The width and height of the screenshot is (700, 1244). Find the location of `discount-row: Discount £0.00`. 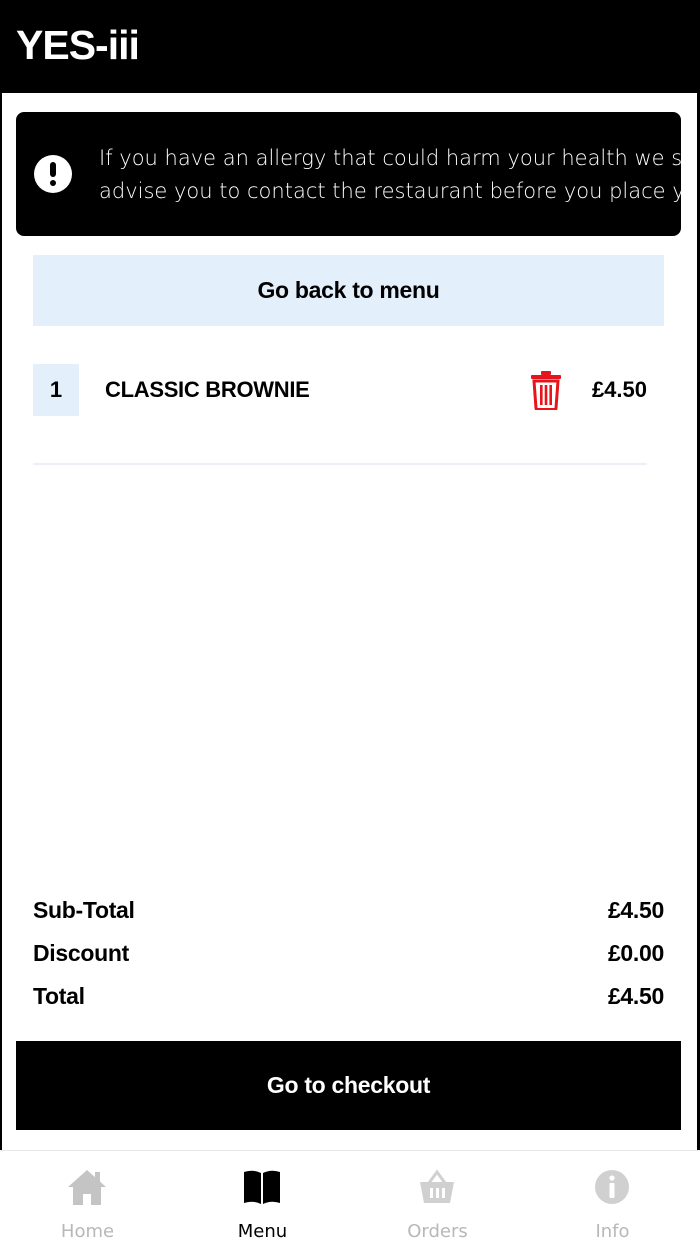

discount-row: Discount £0.00 is located at coordinates (348, 959).